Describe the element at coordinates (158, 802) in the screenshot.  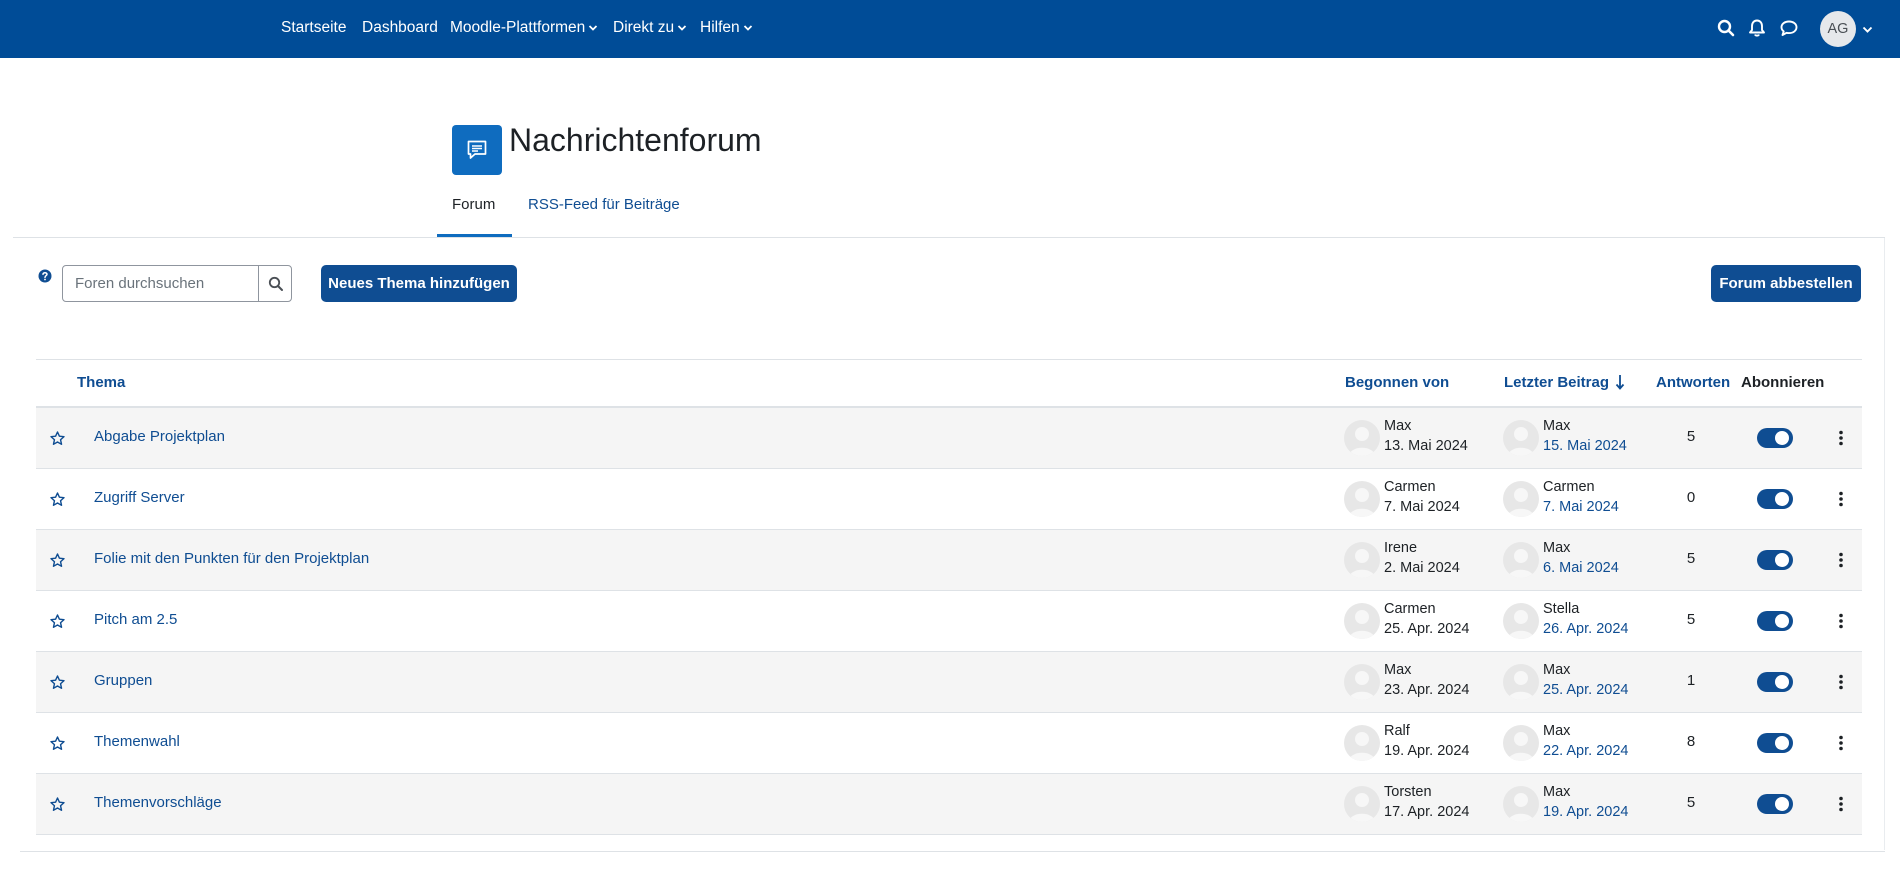
I see `topic-link: Themenvorschläge` at that location.